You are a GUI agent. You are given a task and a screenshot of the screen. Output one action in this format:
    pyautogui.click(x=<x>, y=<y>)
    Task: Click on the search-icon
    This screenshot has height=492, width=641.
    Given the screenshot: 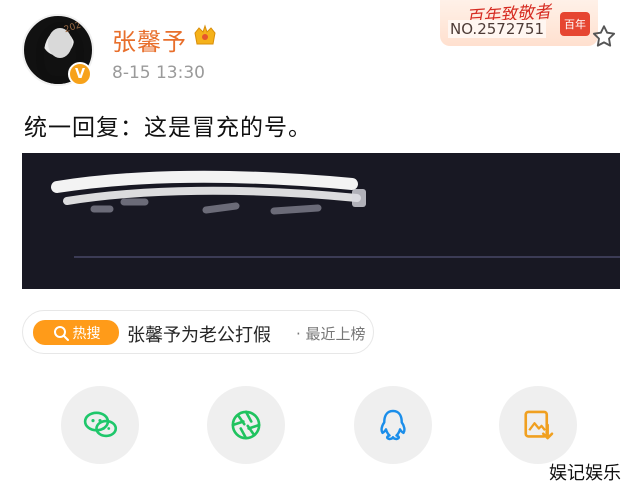 What is the action you would take?
    pyautogui.click(x=61, y=333)
    